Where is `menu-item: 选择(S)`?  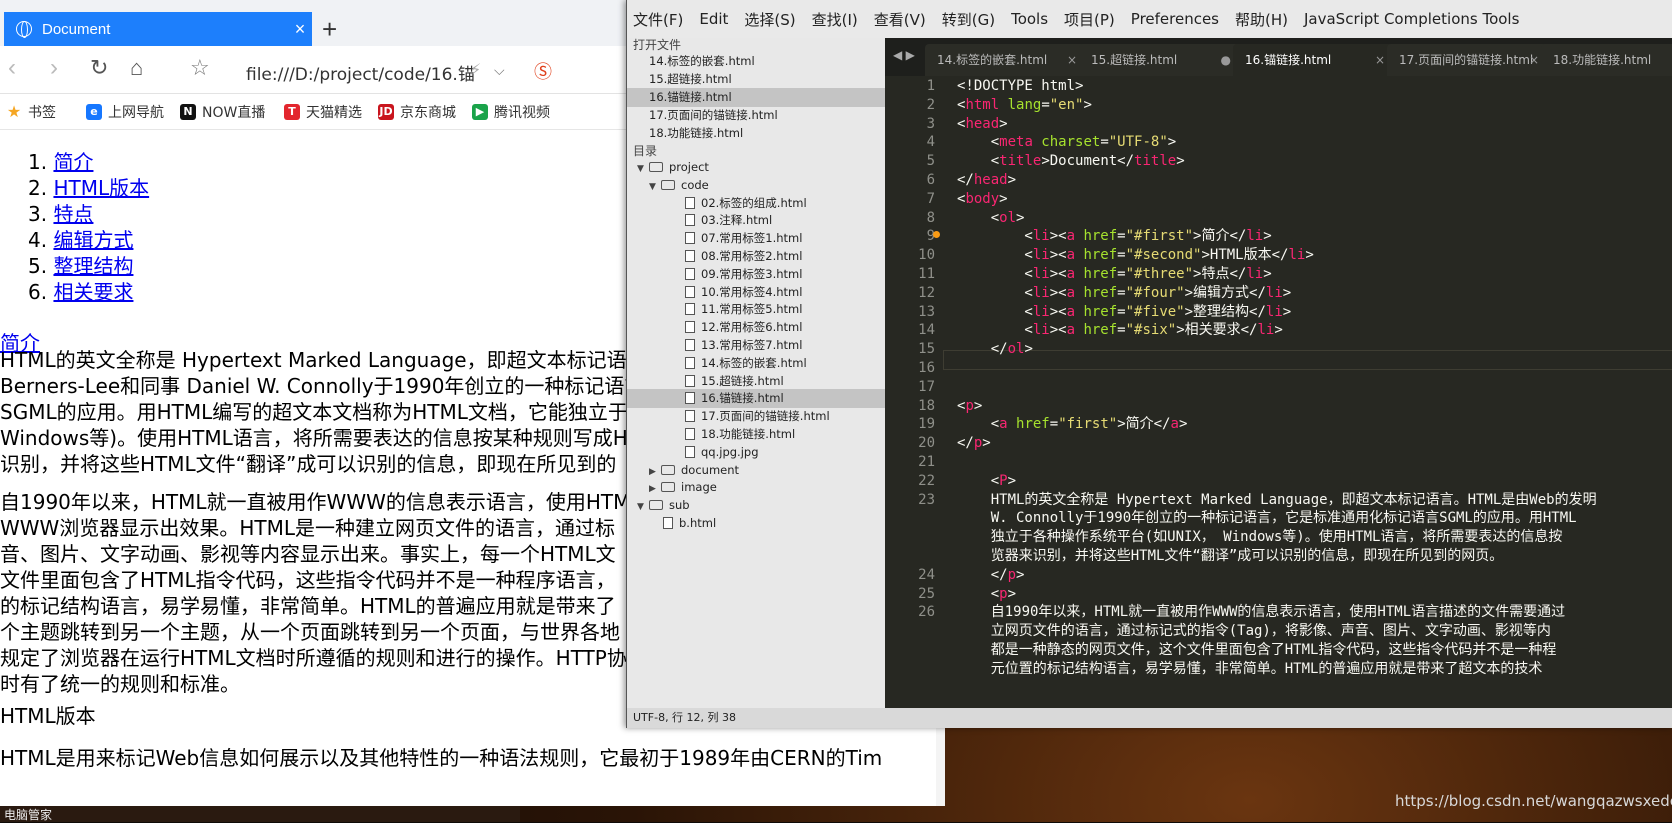 menu-item: 选择(S) is located at coordinates (769, 19).